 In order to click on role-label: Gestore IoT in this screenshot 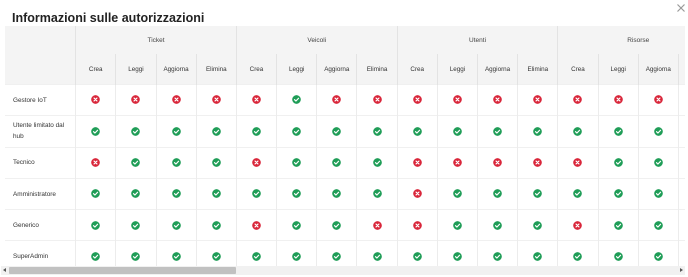, I will do `click(40, 99)`.